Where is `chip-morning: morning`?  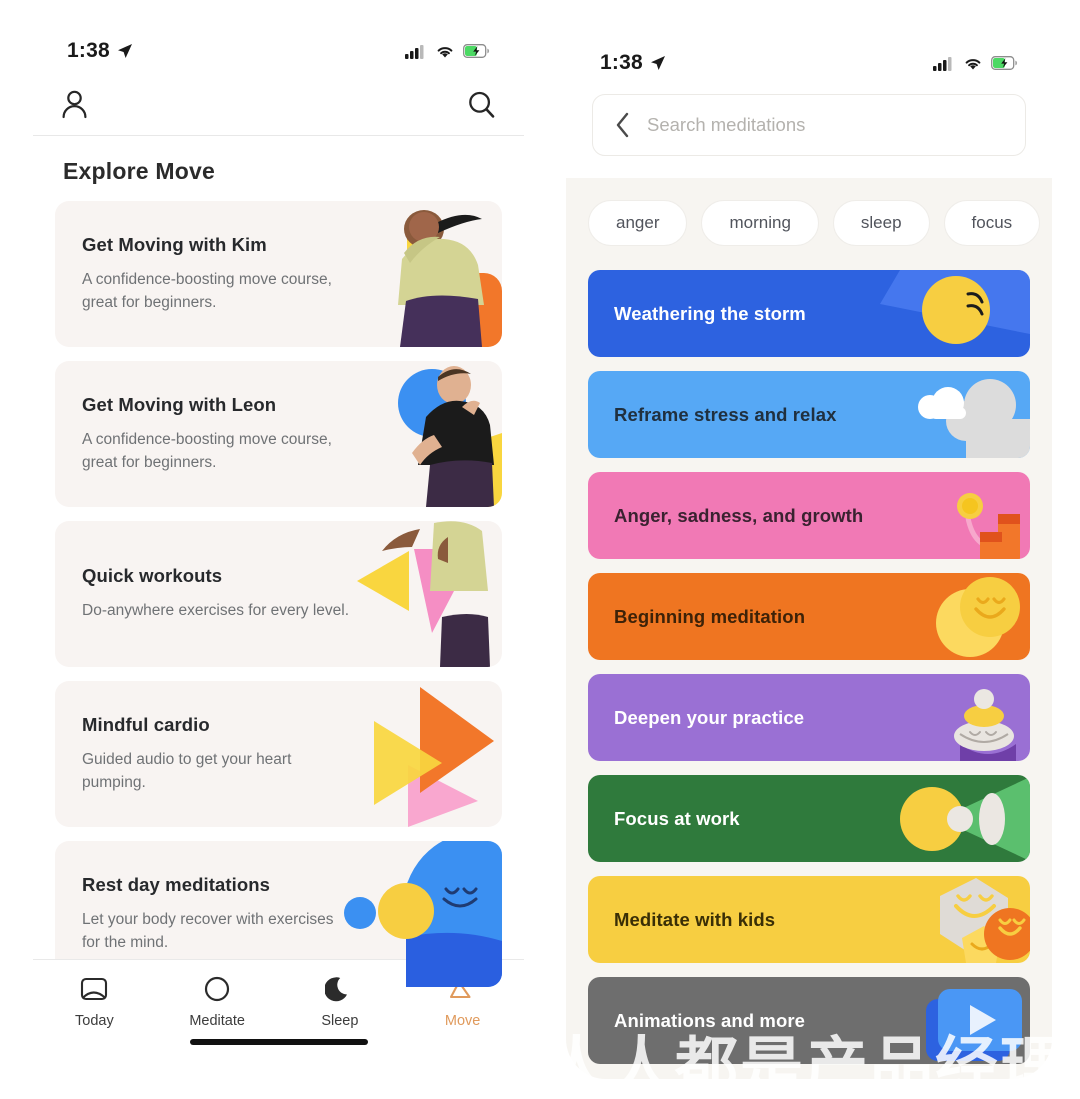
chip-morning: morning is located at coordinates (760, 223).